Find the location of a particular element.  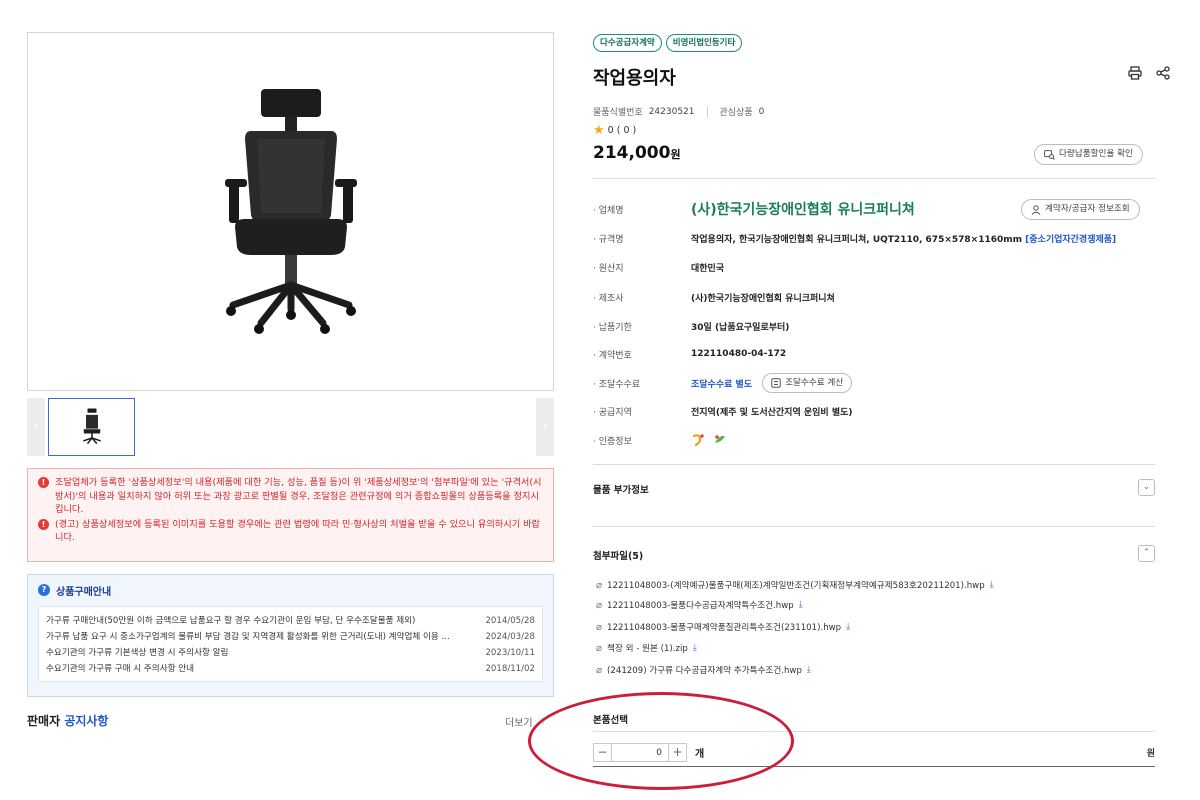

quantity-row: − + 개 원 is located at coordinates (874, 753).